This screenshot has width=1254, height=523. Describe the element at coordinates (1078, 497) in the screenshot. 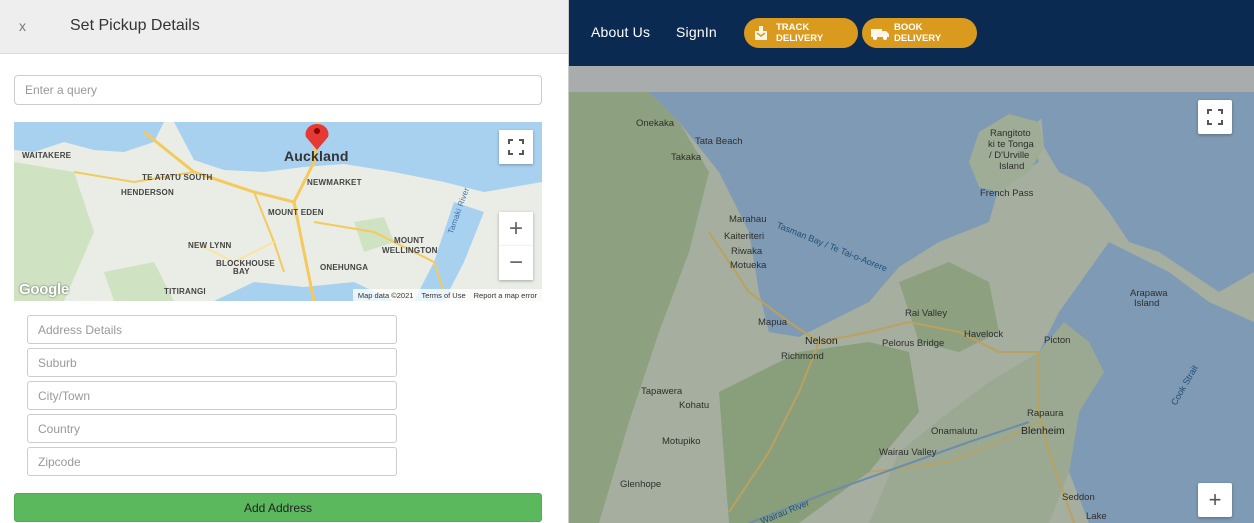

I see `map-label: Seddon` at that location.